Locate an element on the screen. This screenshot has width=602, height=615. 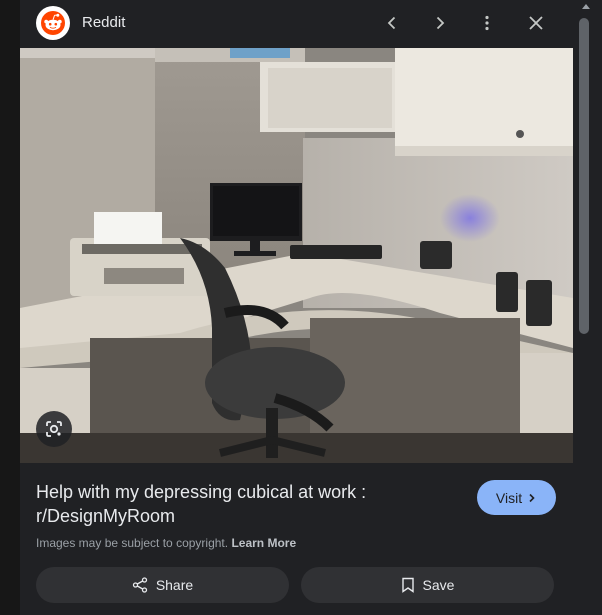
save-button: Save is located at coordinates (427, 585).